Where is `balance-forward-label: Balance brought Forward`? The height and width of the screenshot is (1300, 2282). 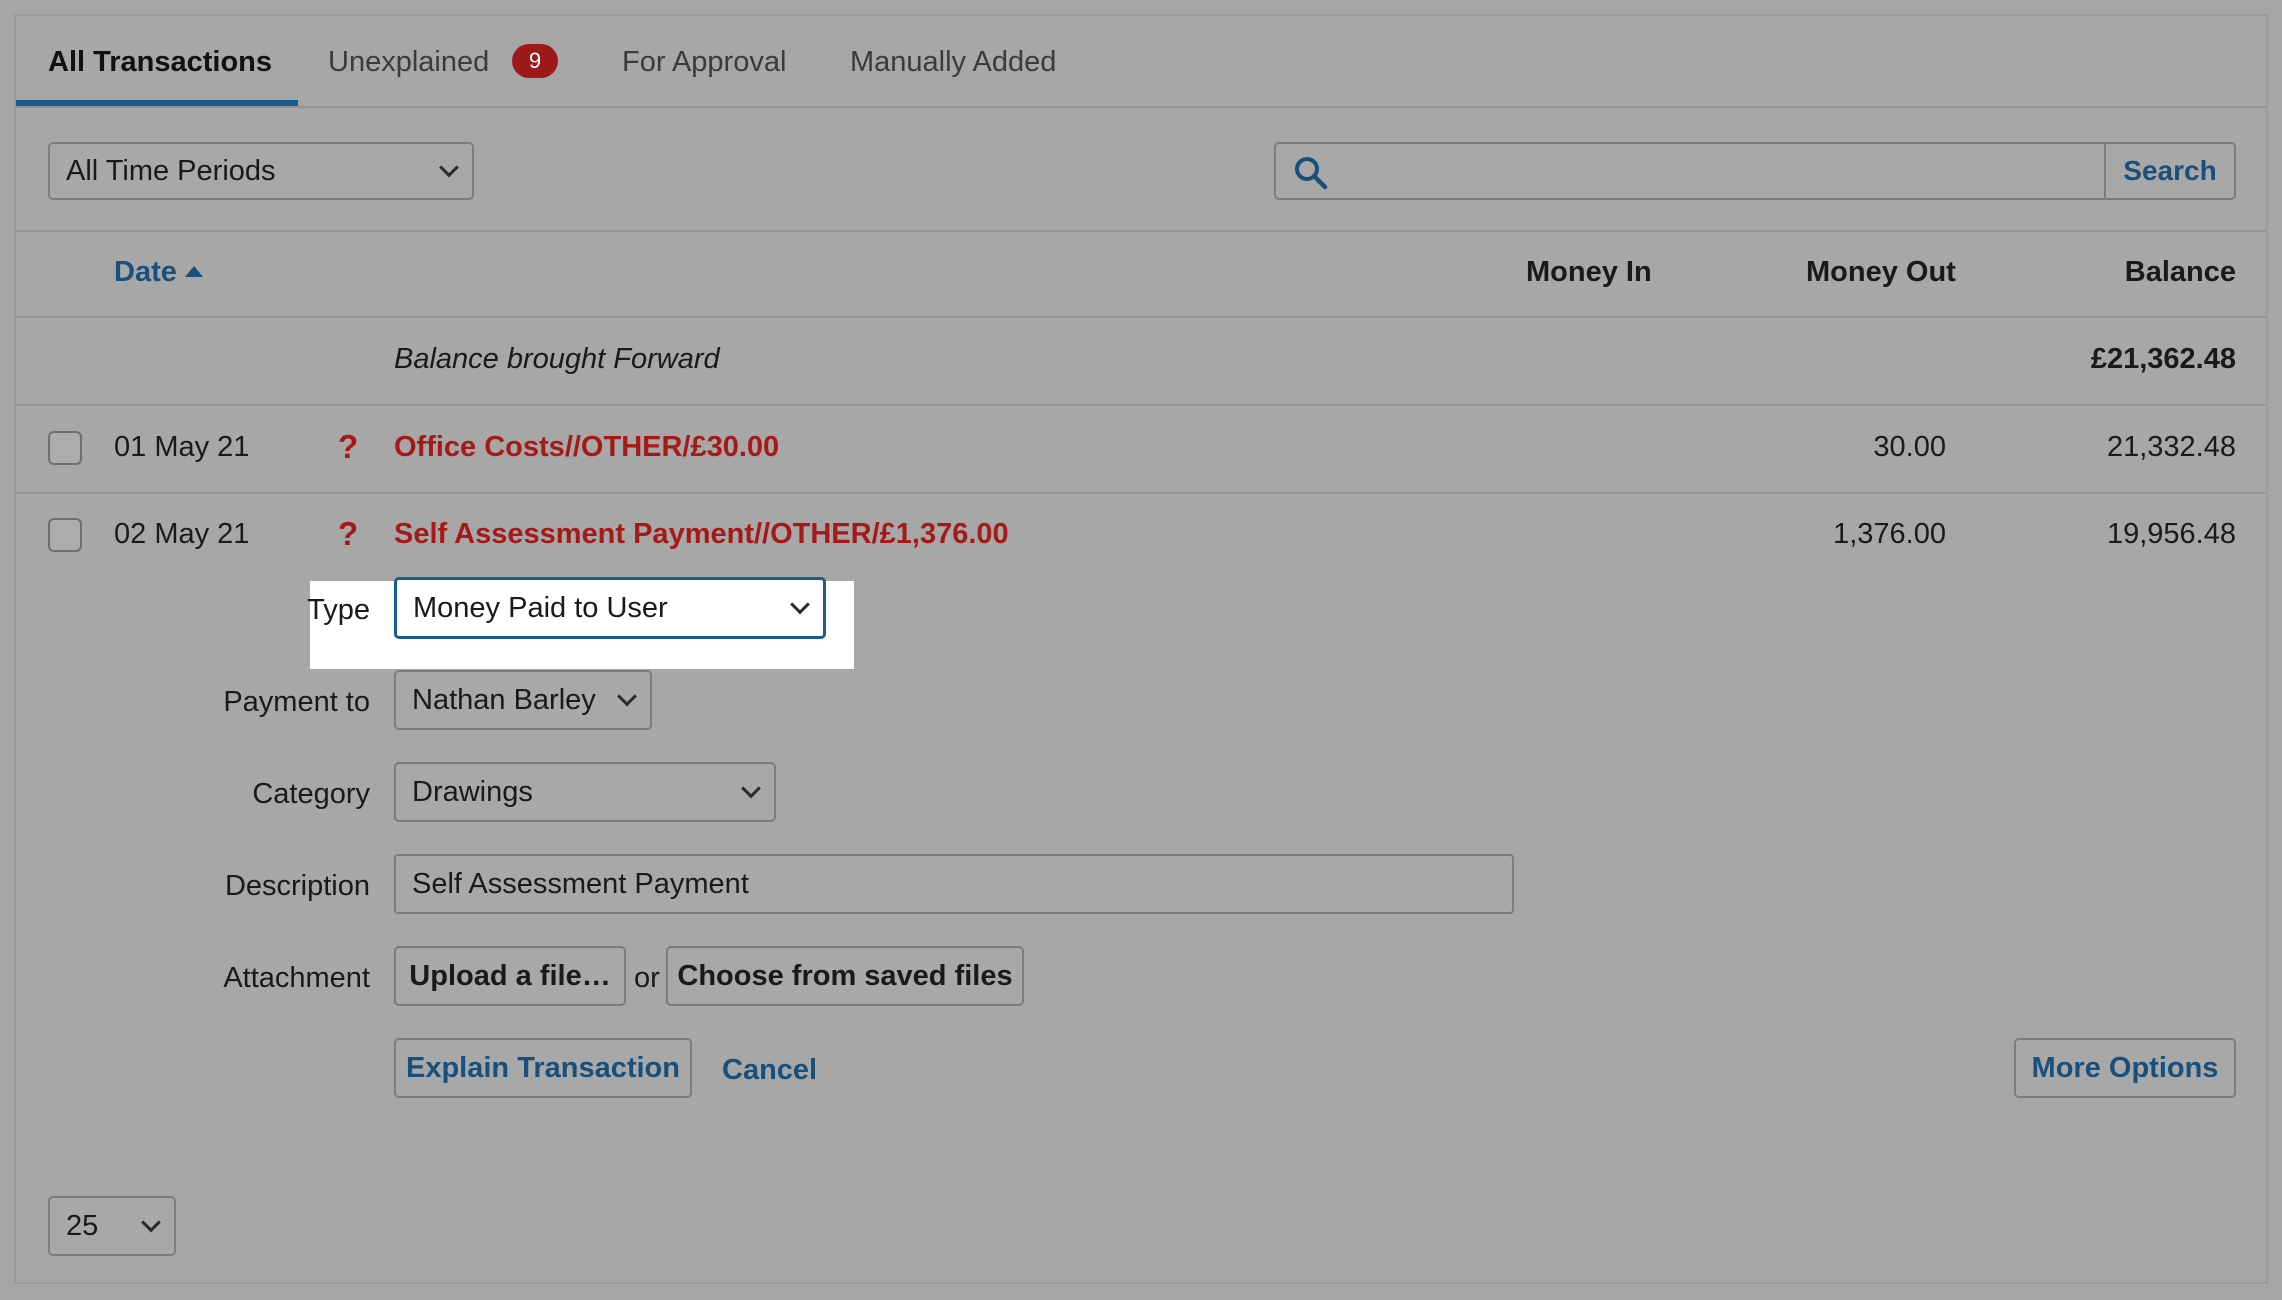 balance-forward-label: Balance brought Forward is located at coordinates (557, 359).